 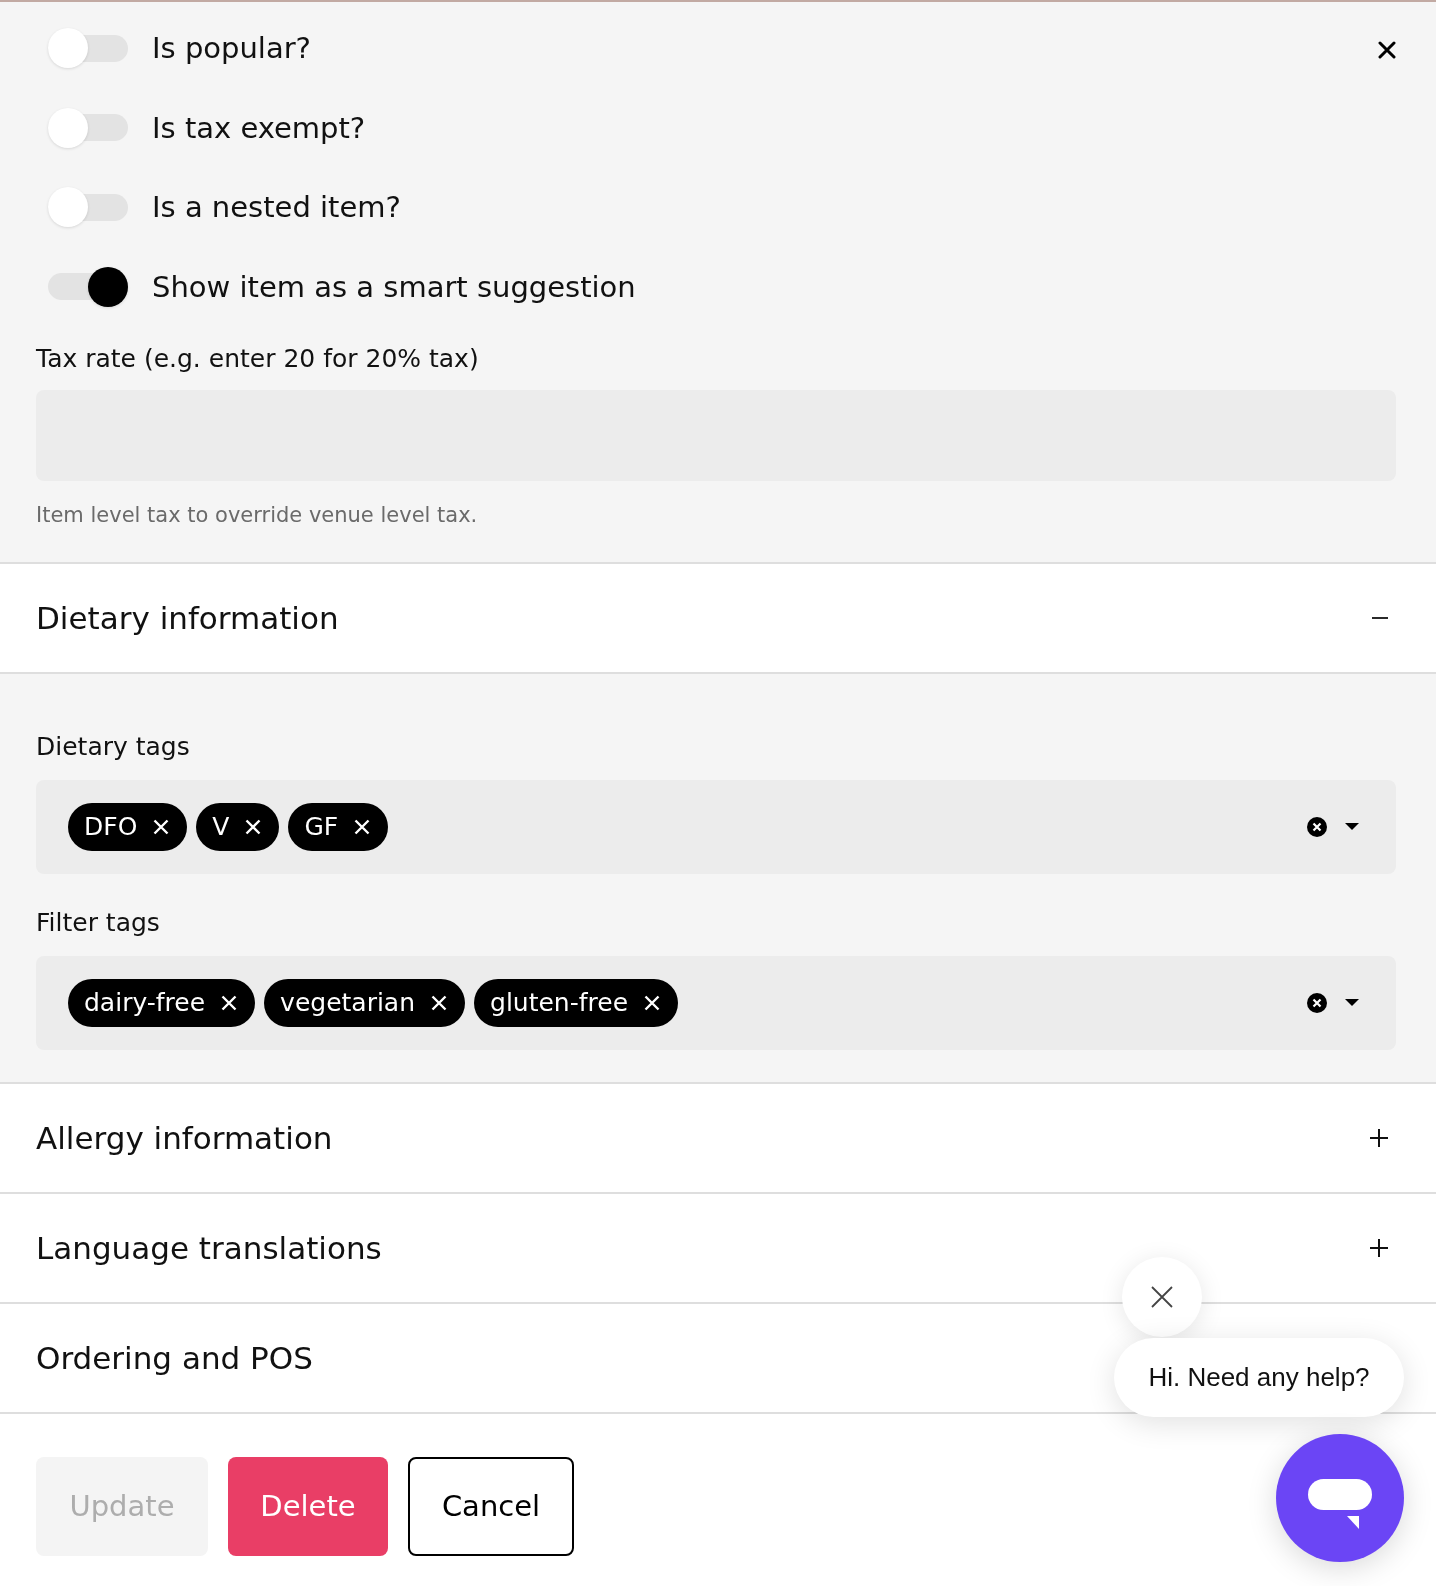 I want to click on help-text: Item level tax to override venue level tax., so click(x=257, y=515).